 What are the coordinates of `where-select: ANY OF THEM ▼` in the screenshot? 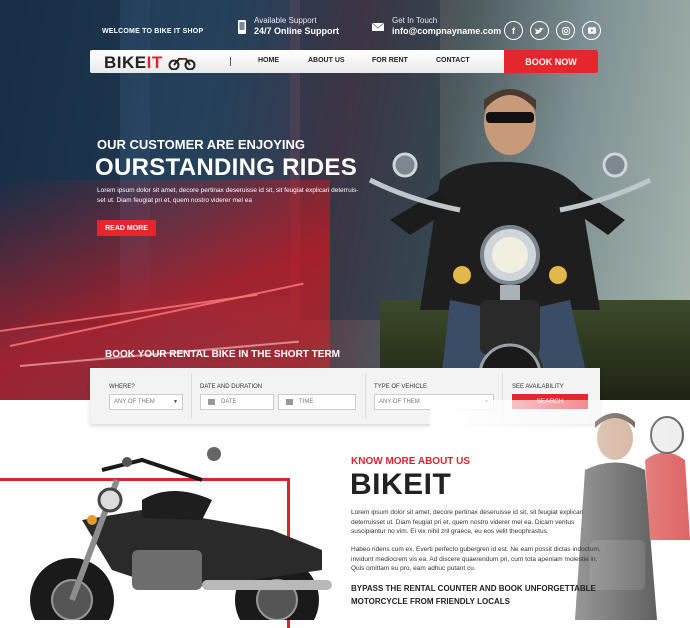 It's located at (146, 402).